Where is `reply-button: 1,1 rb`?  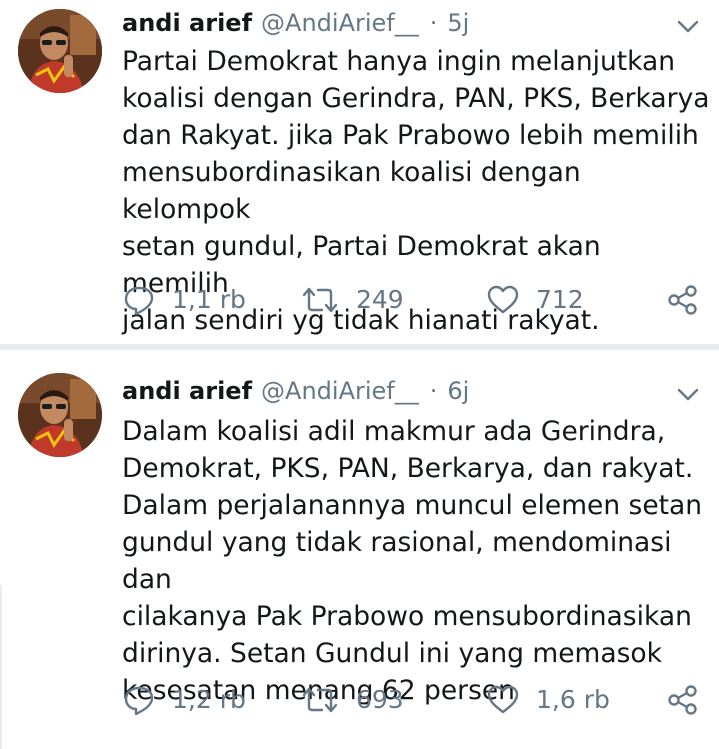 reply-button: 1,1 rb is located at coordinates (184, 300).